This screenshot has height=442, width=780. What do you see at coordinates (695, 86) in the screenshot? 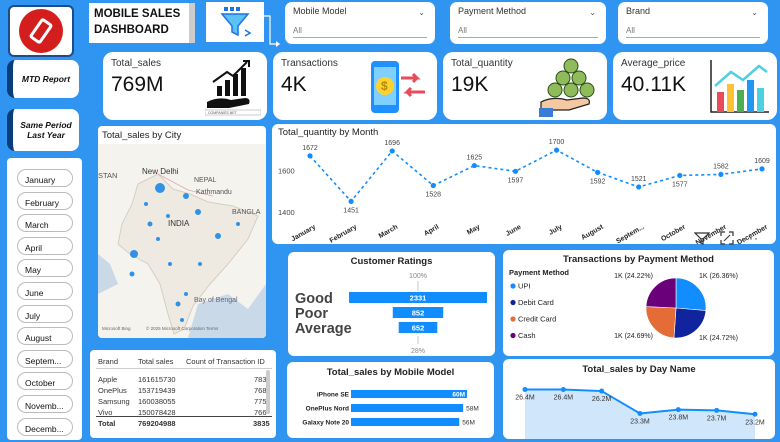
I see `kpi-average-price: Average_price 40.11K` at bounding box center [695, 86].